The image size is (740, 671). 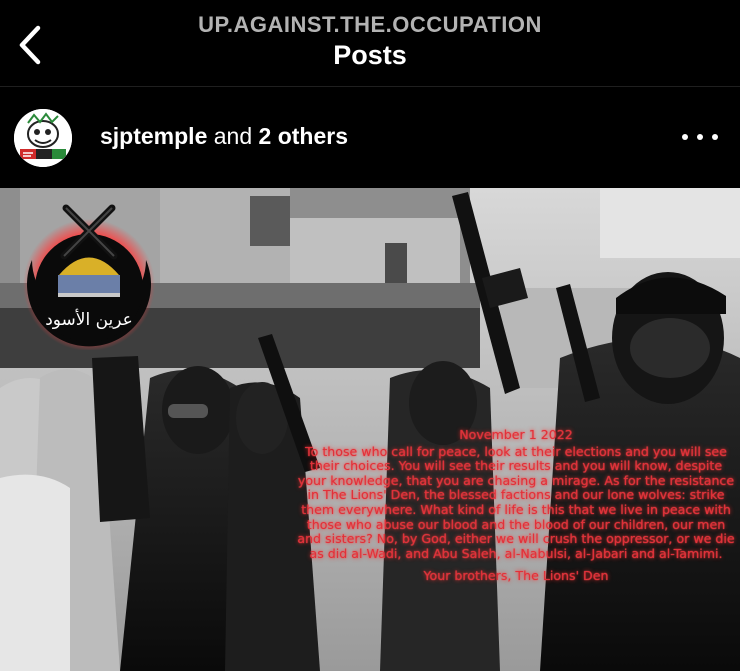 I want to click on logo-script: عرين الأسود, so click(x=89, y=319).